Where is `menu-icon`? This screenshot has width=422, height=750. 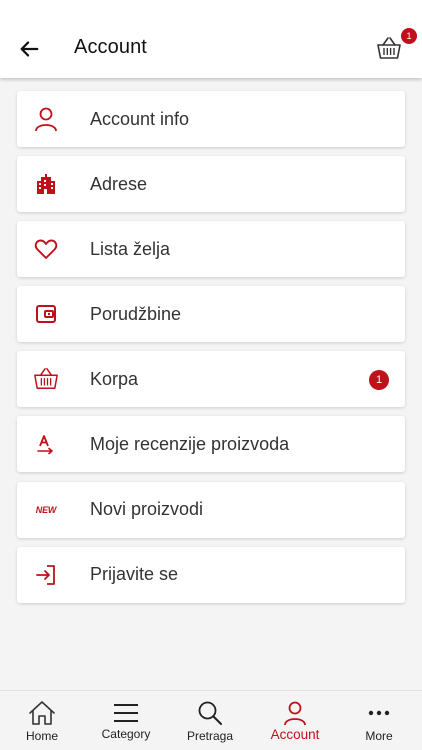 menu-icon is located at coordinates (126, 713).